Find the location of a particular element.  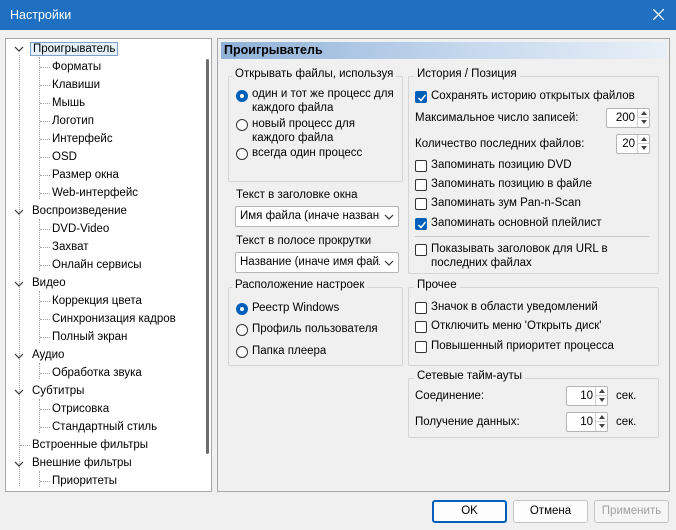

tree-item-osd: OSD is located at coordinates (64, 157).